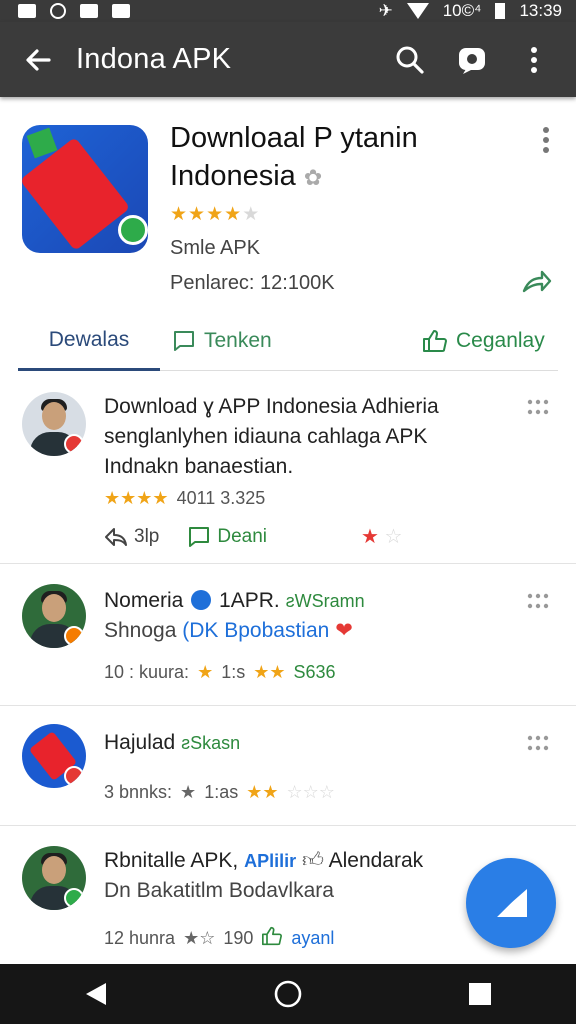 The width and height of the screenshot is (576, 1024). I want to click on tab-comments-label: Tenken, so click(238, 340).